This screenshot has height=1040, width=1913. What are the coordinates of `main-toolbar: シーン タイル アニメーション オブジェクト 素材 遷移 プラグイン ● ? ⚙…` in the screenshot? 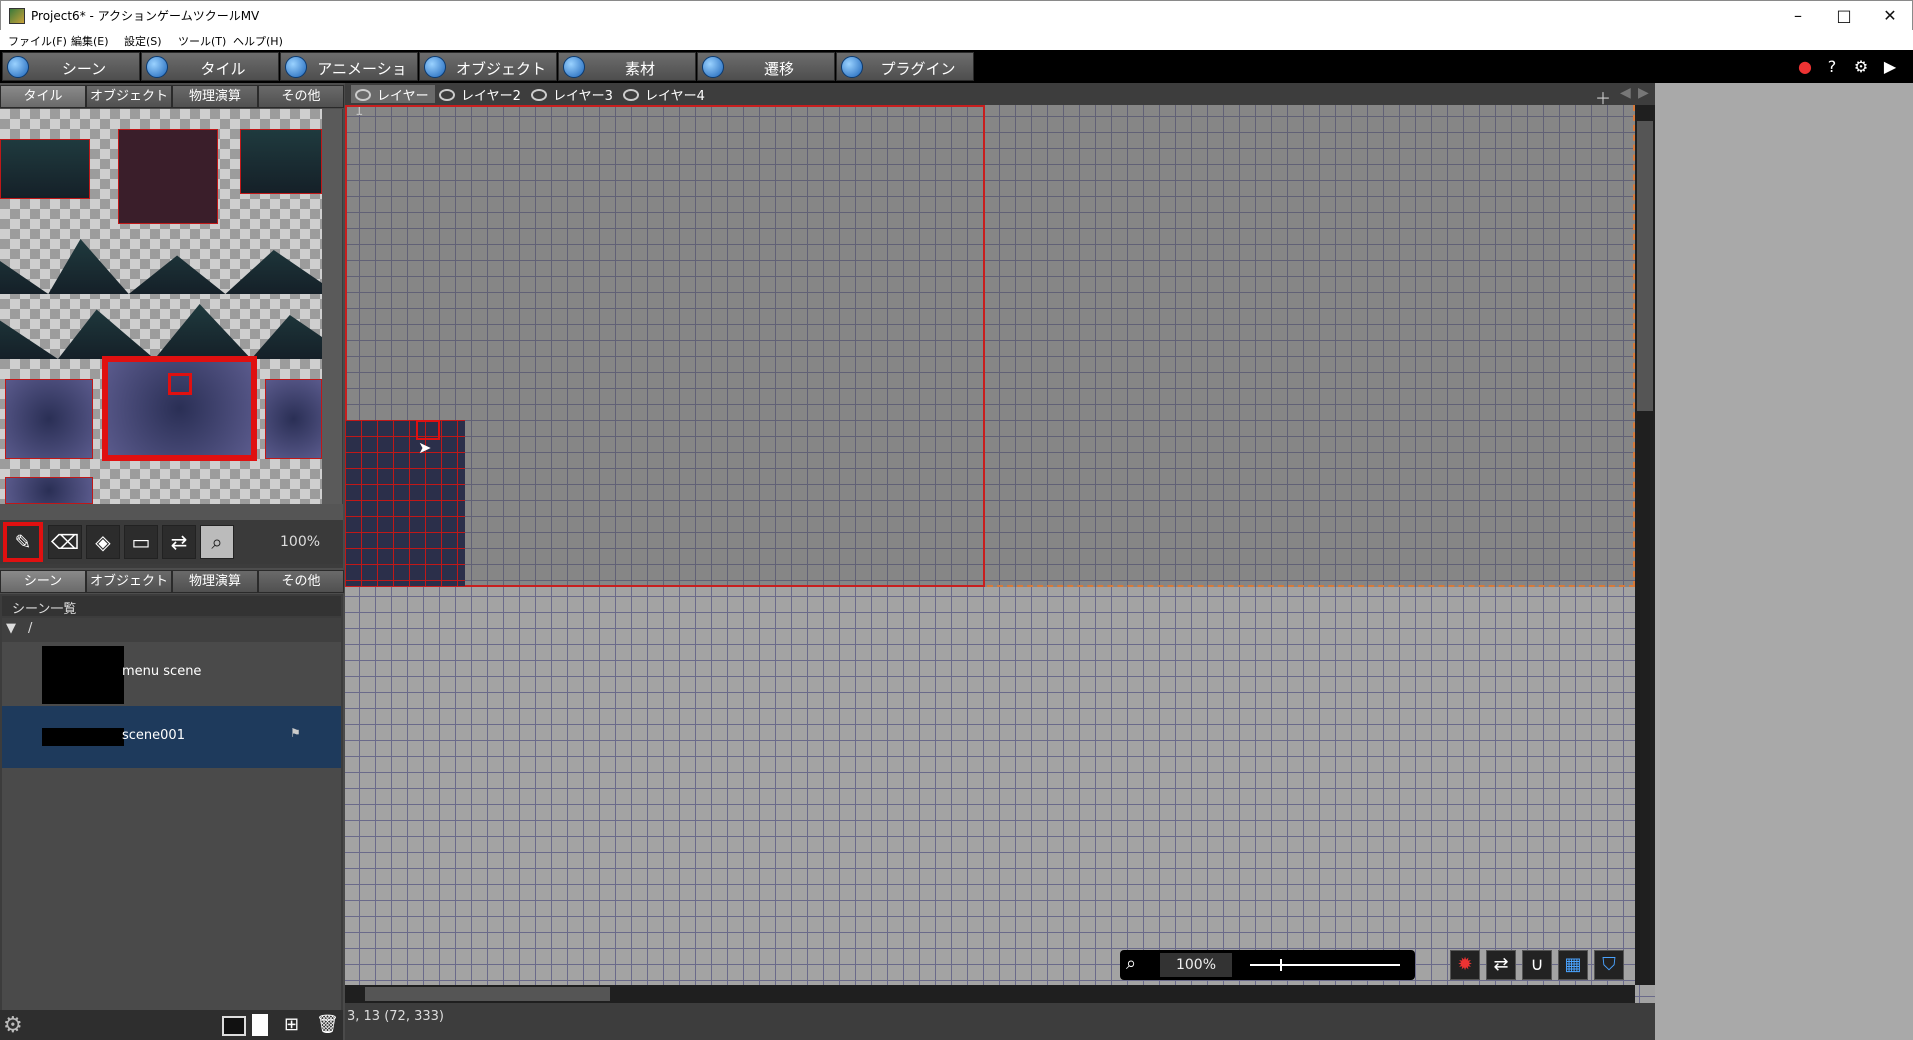 It's located at (956, 74).